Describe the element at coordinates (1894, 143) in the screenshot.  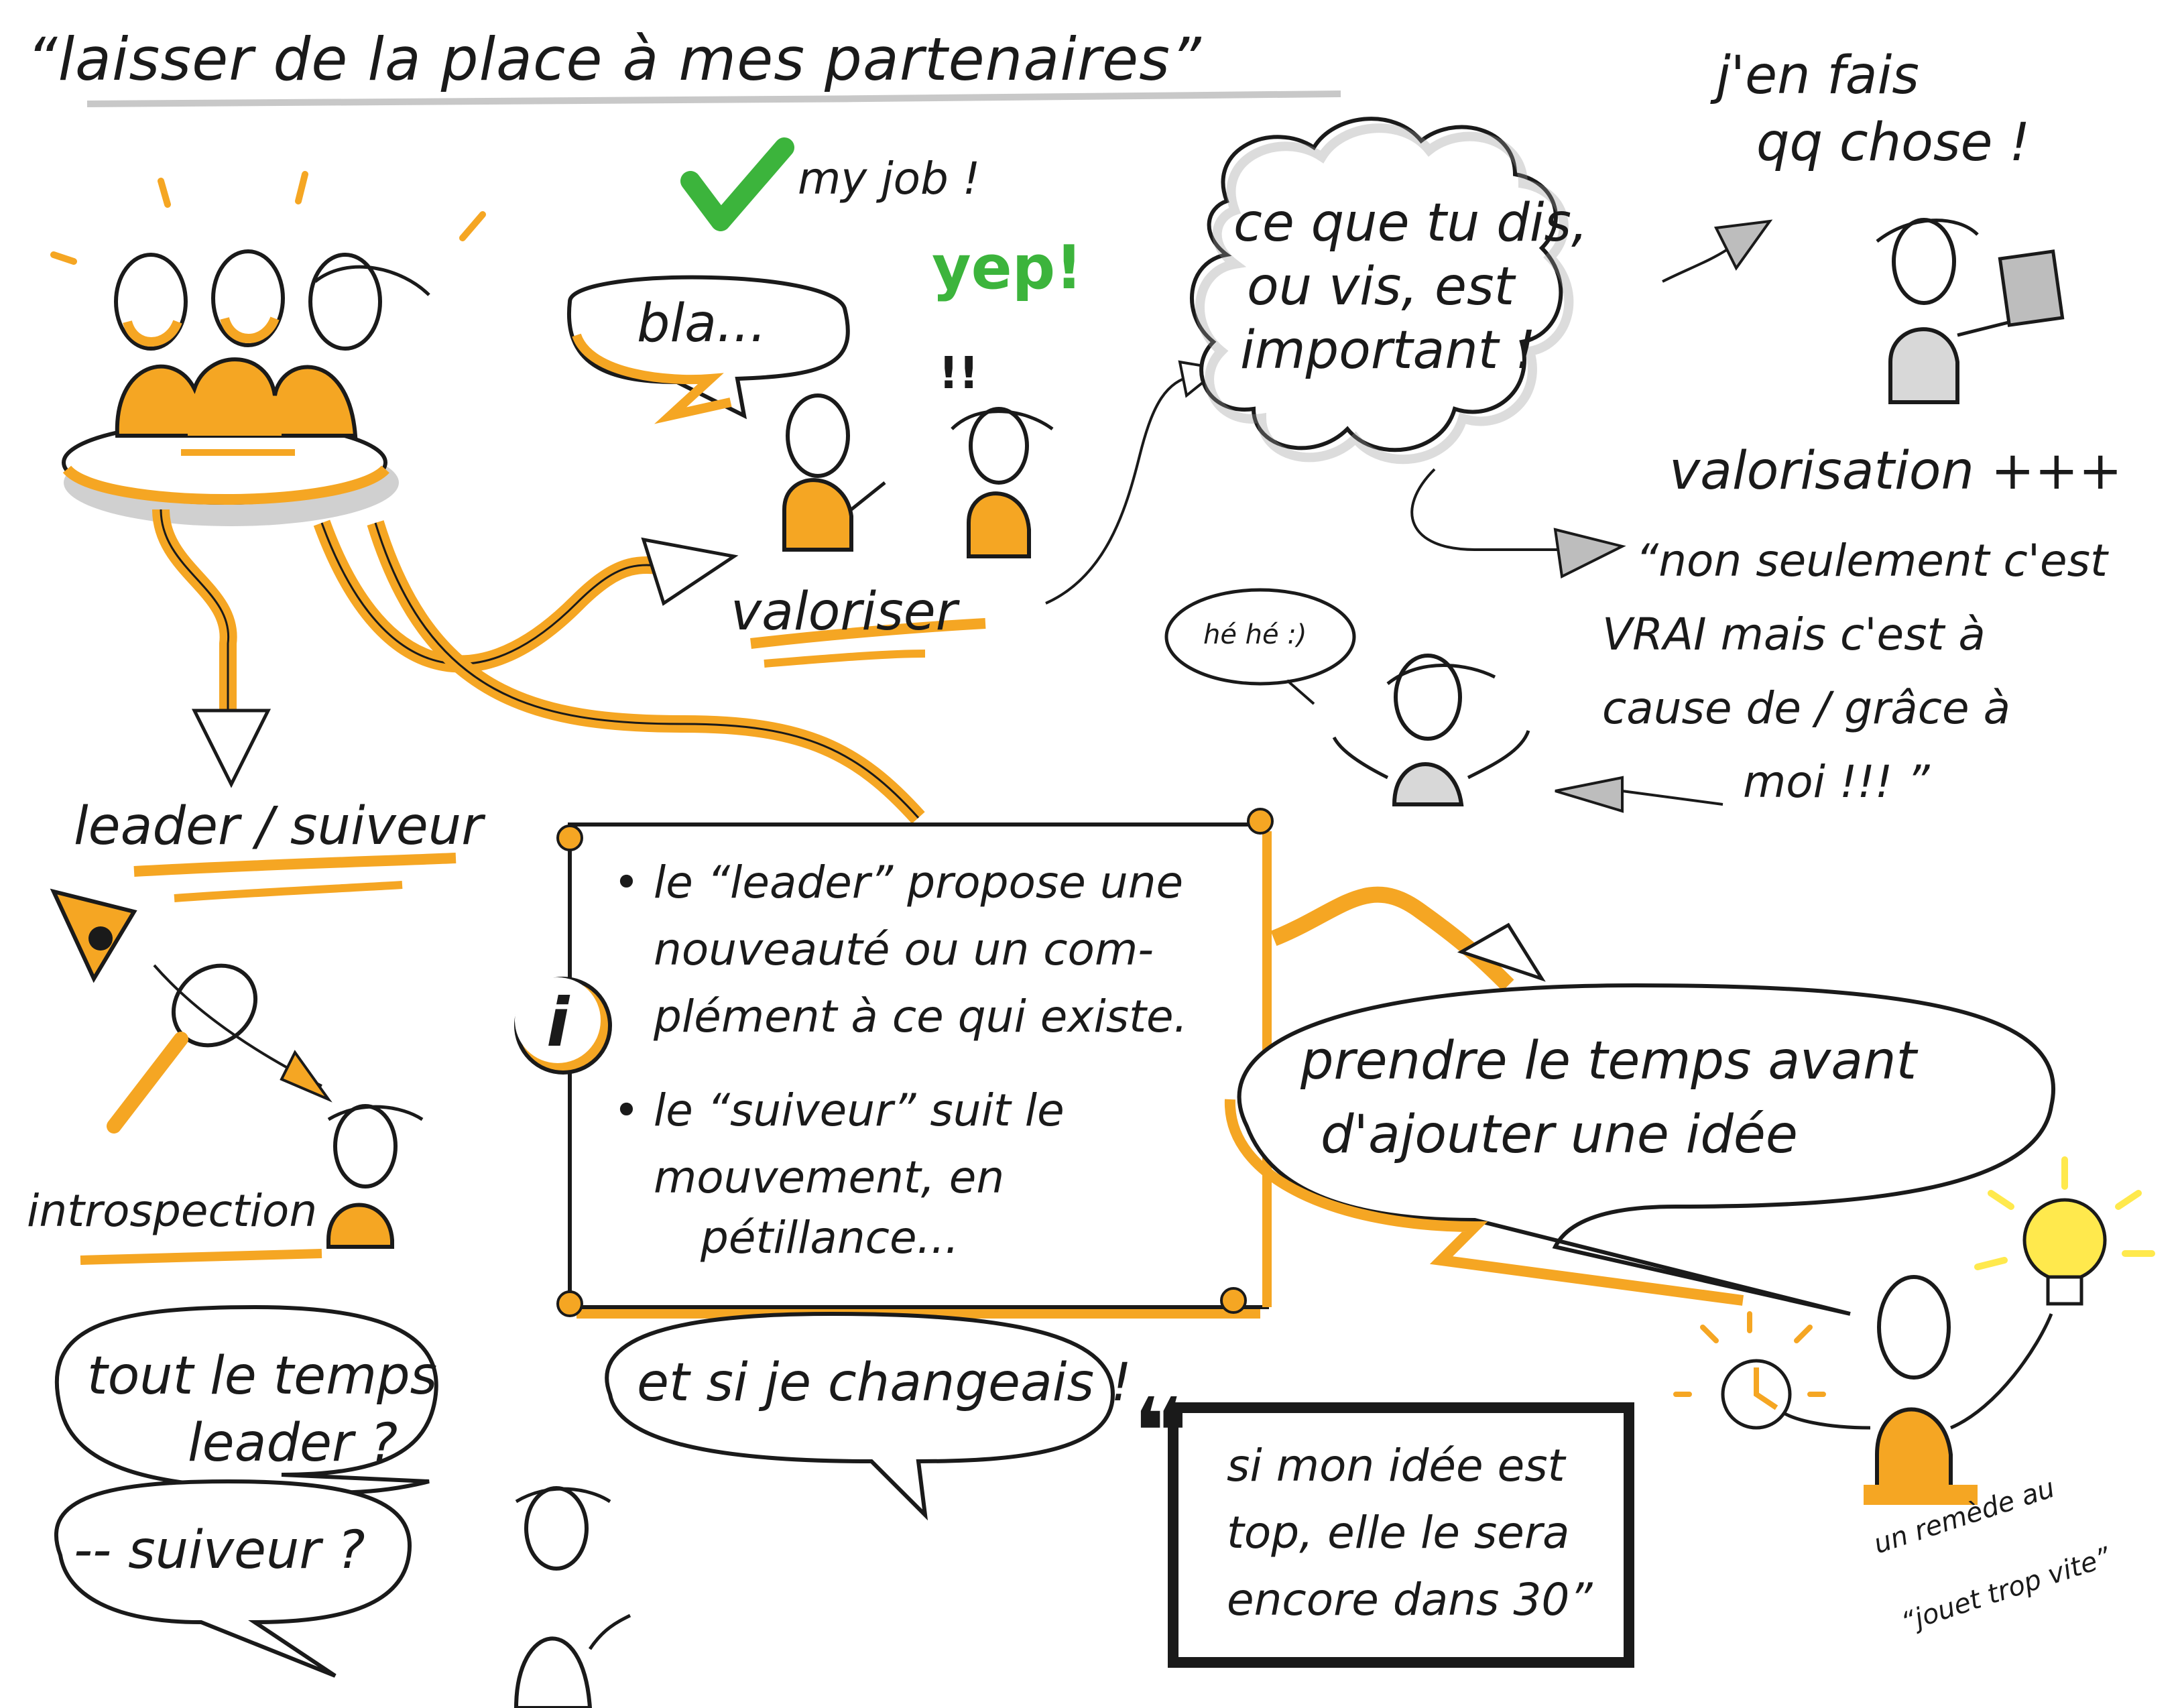
I see `top-right-line-2: qq chose !` at that location.